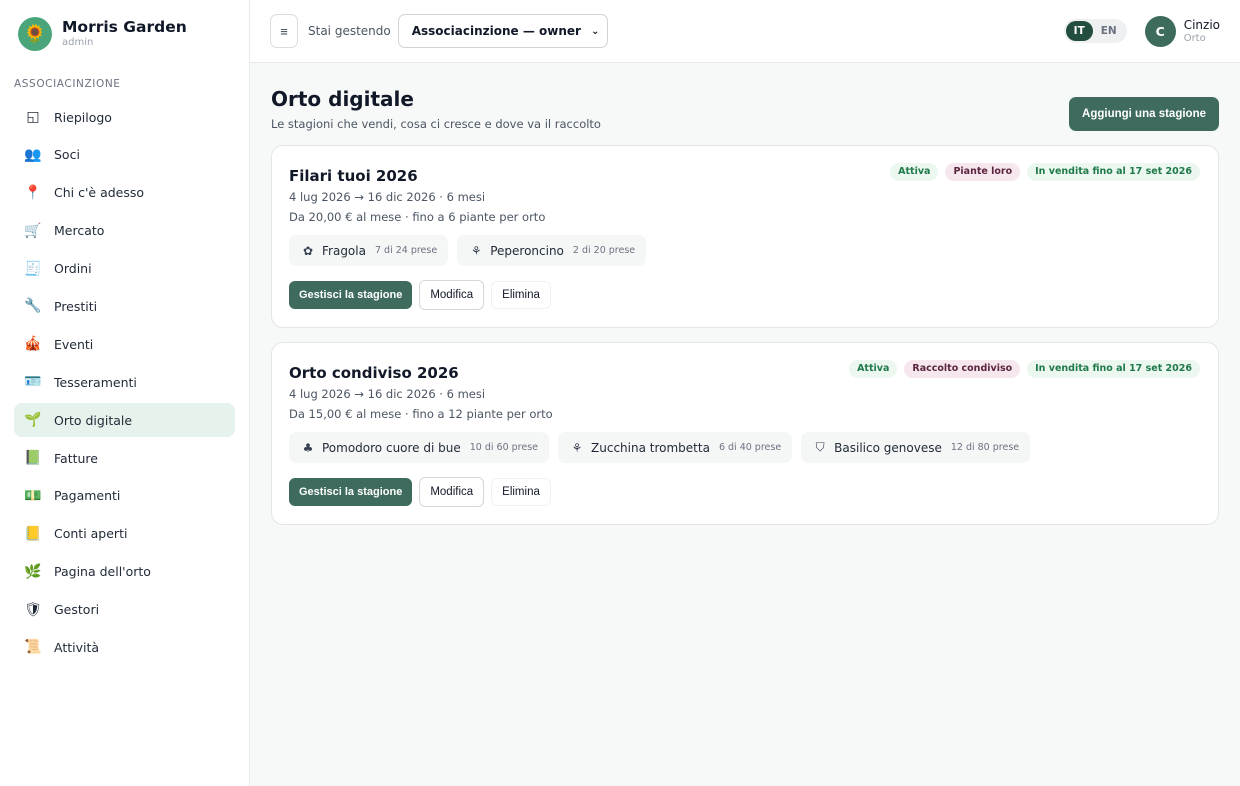  I want to click on language-toggle: IT EN, so click(1095, 31).